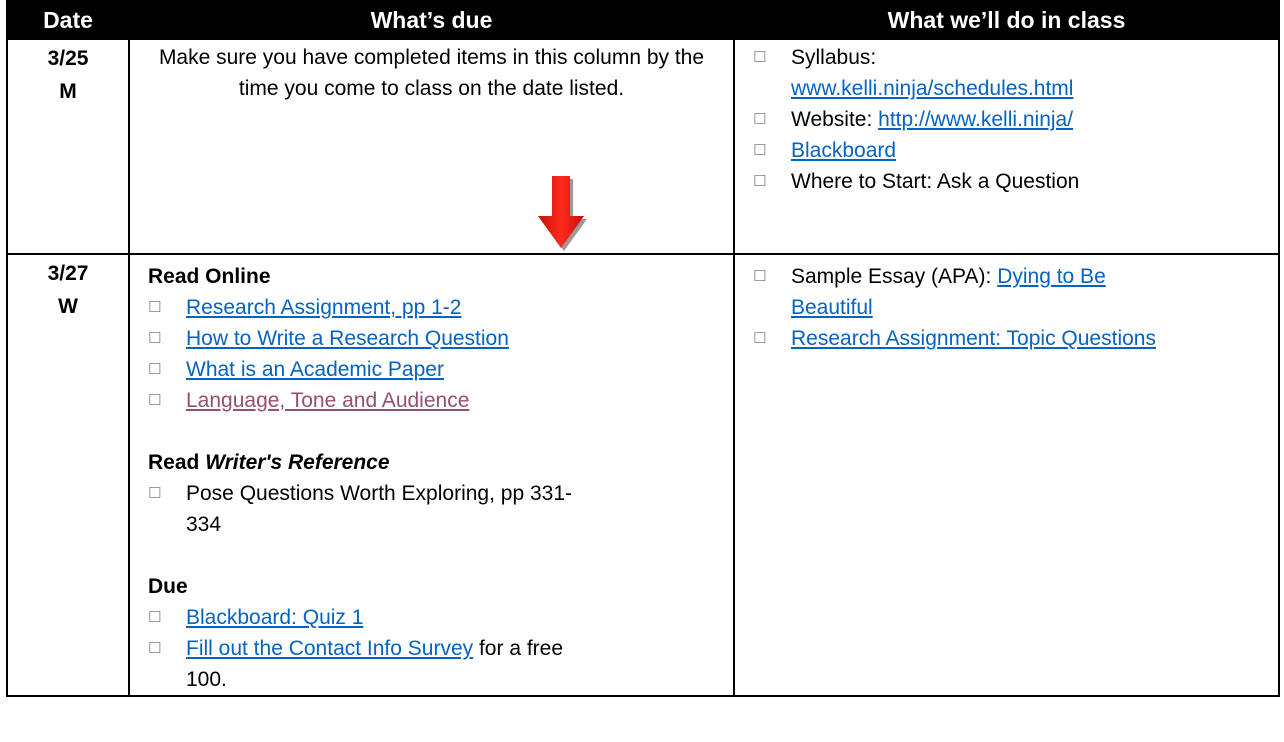 The image size is (1284, 742). I want to click on topic-questions-link: Research Assignment: Topic Questions, so click(973, 338).